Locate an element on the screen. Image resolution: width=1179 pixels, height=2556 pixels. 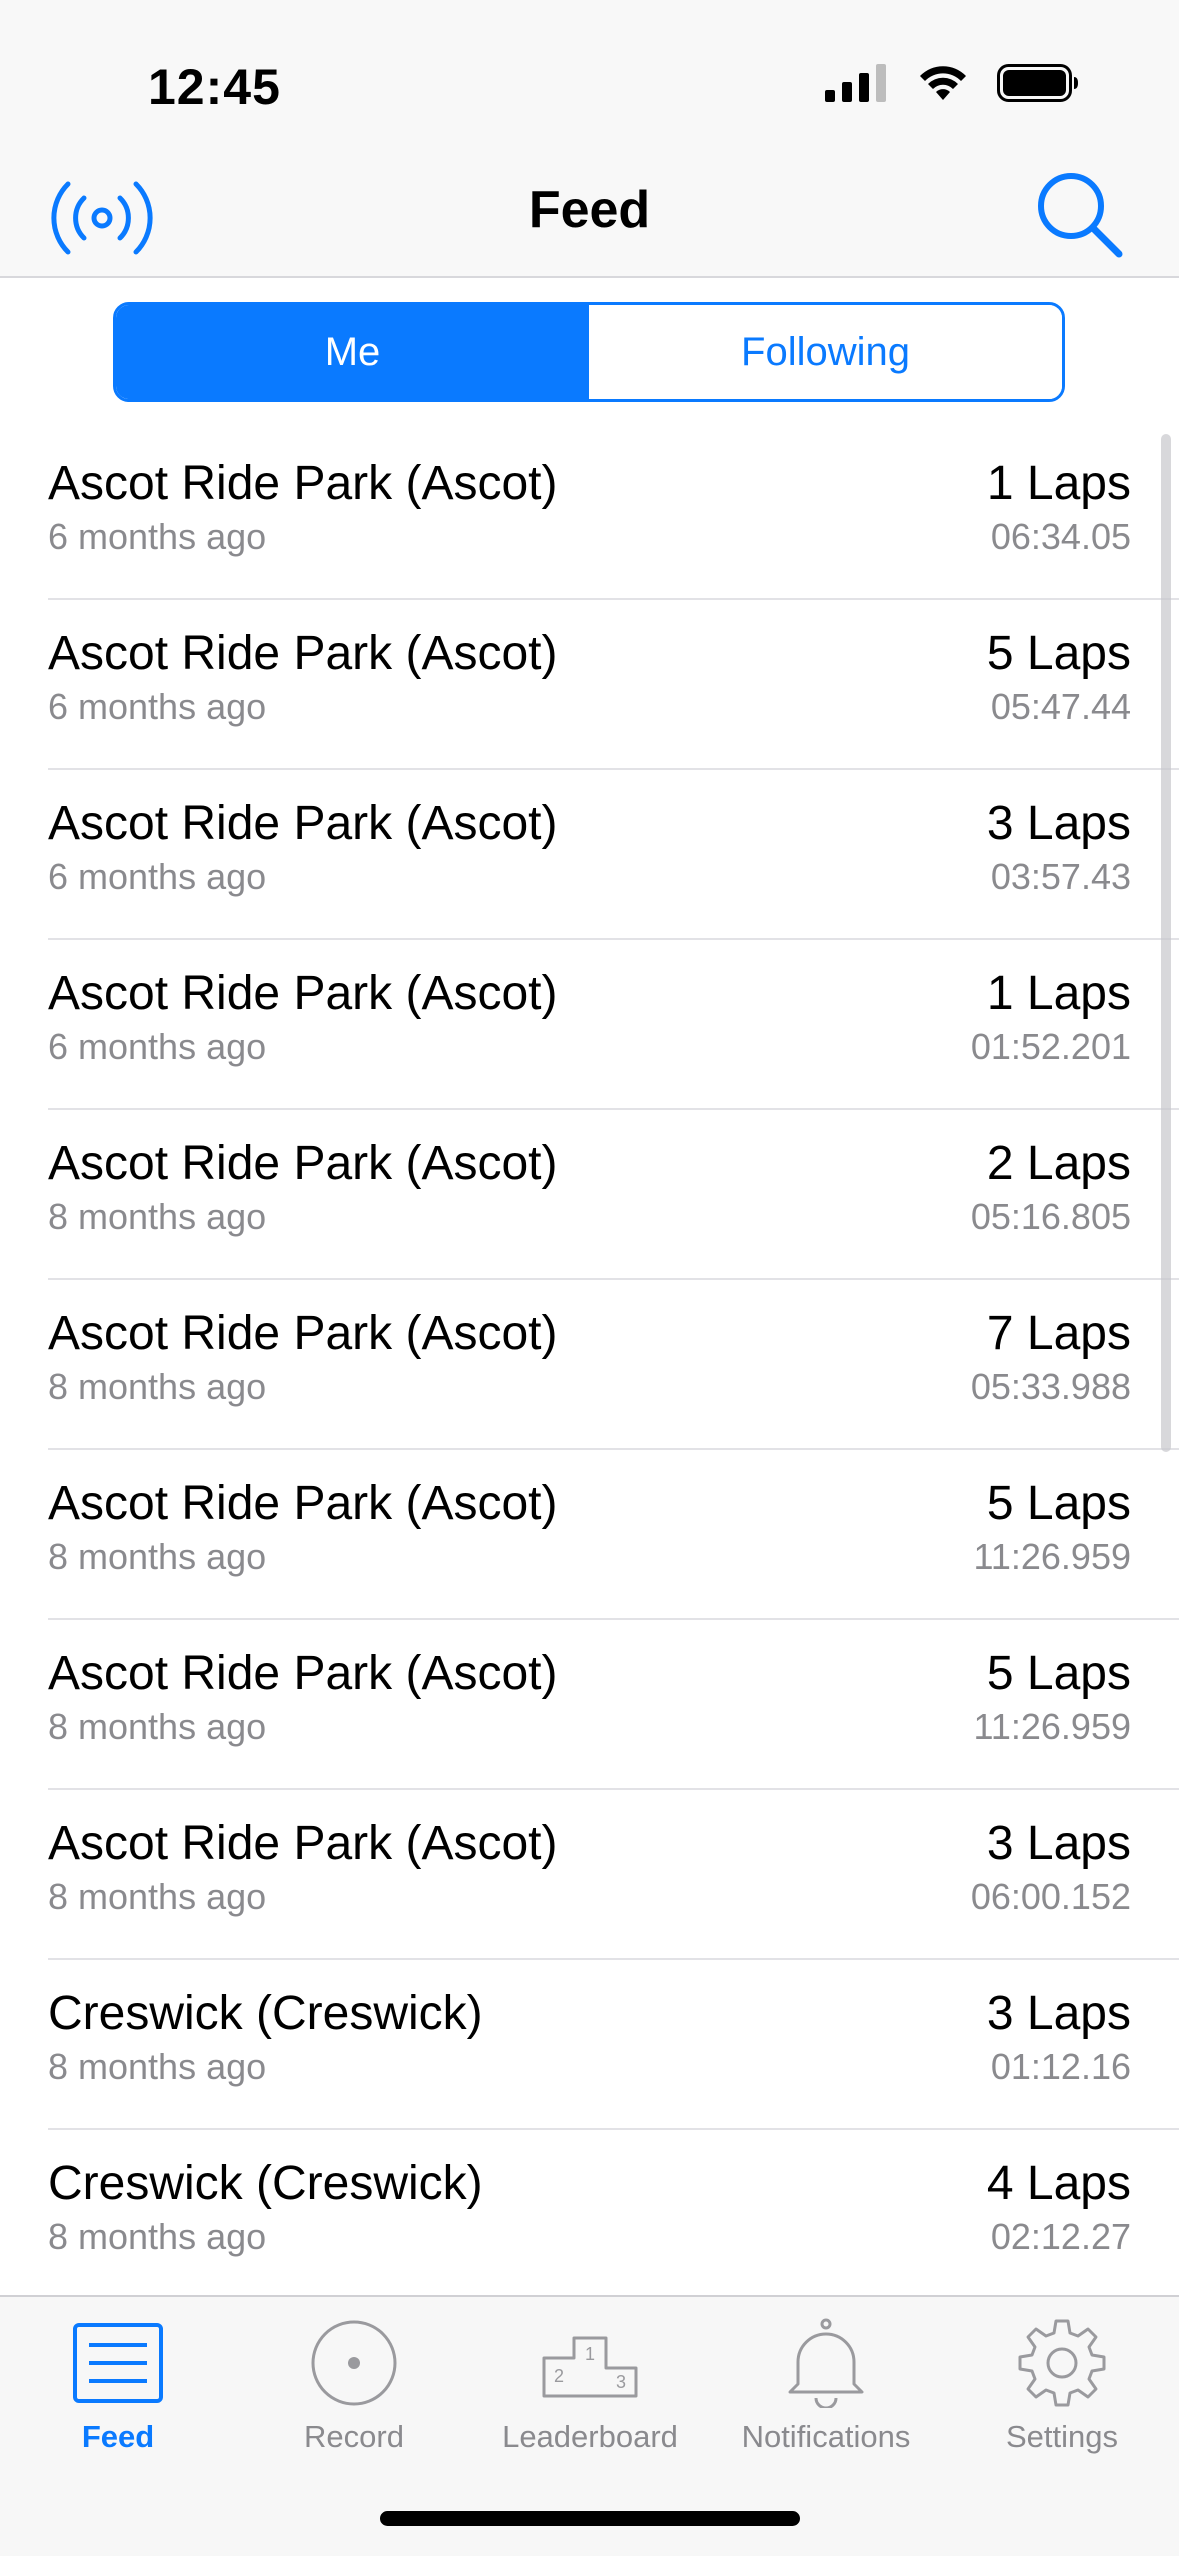
svg-text: 3 is located at coordinates (621, 2382).